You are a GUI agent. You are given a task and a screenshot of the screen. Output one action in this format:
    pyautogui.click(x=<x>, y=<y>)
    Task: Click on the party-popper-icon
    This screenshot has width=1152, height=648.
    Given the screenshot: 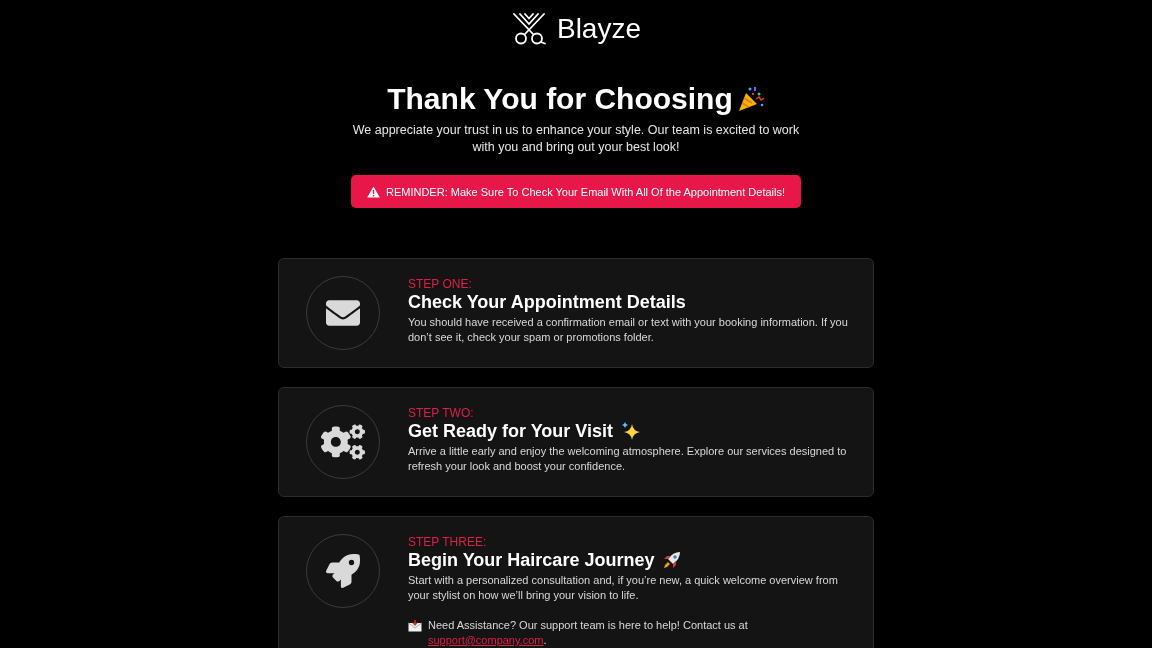 What is the action you would take?
    pyautogui.click(x=750, y=99)
    